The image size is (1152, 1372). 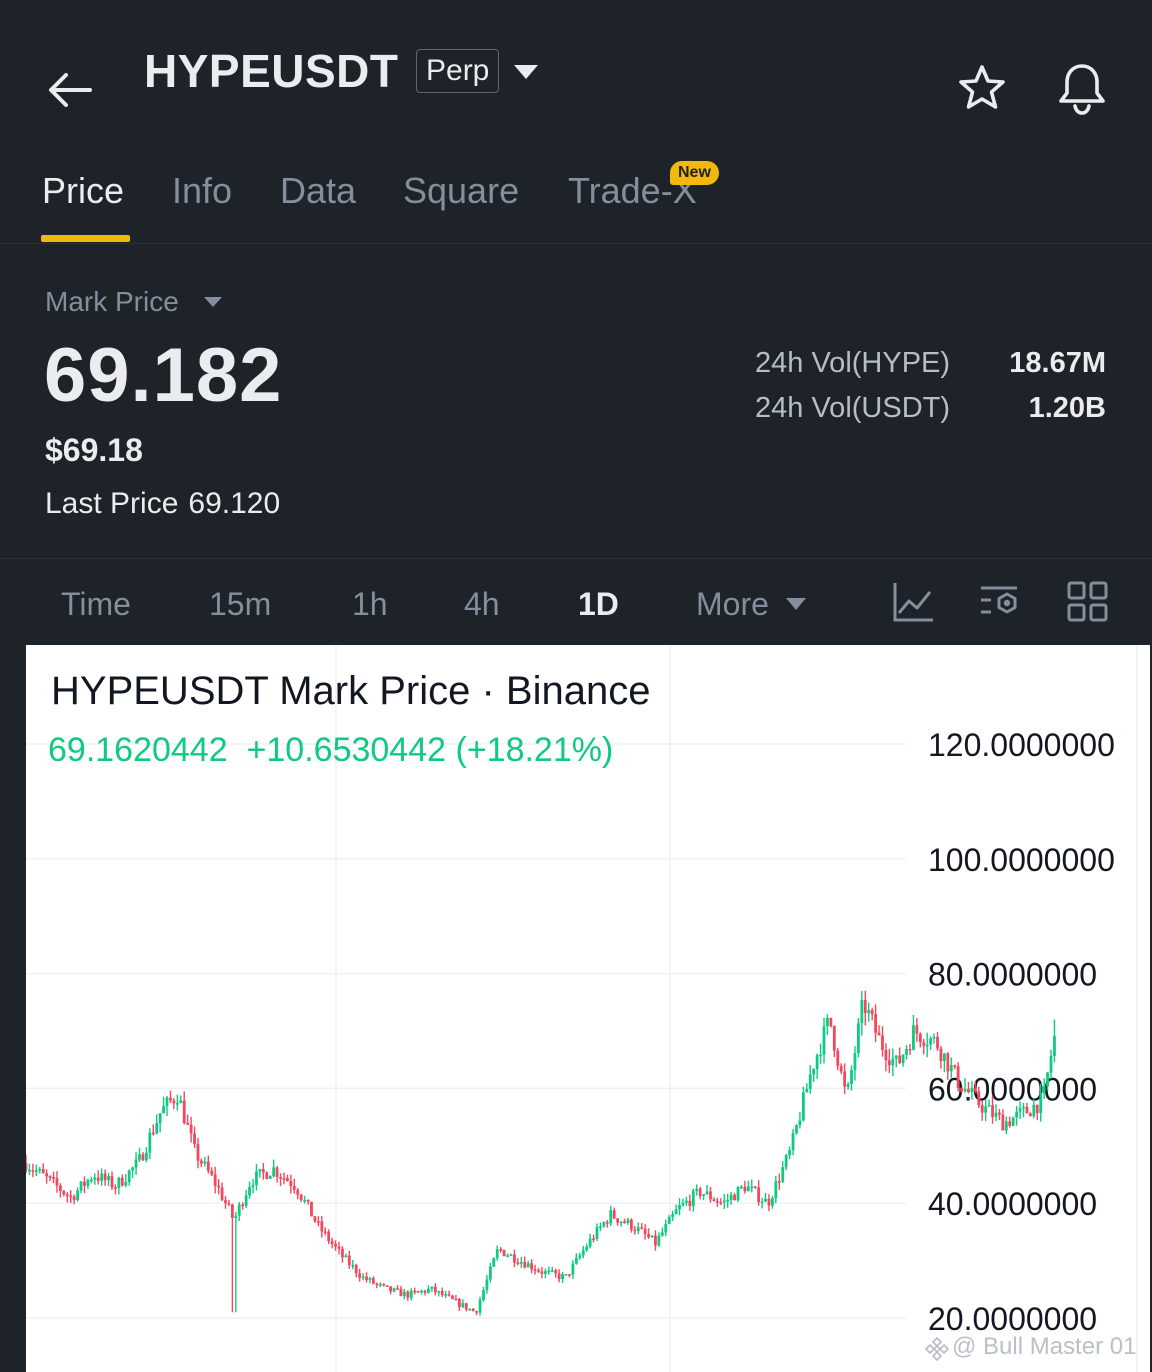 I want to click on app-header: HYPEUSDT Perp, so click(x=576, y=75).